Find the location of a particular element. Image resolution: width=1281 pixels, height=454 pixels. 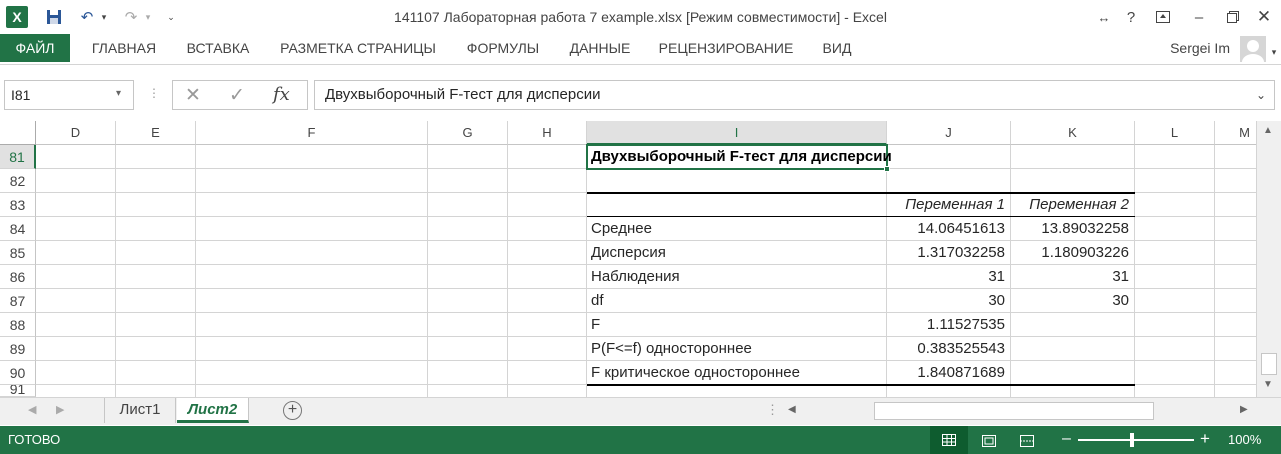

tab-file: ФАЙЛ is located at coordinates (35, 48).